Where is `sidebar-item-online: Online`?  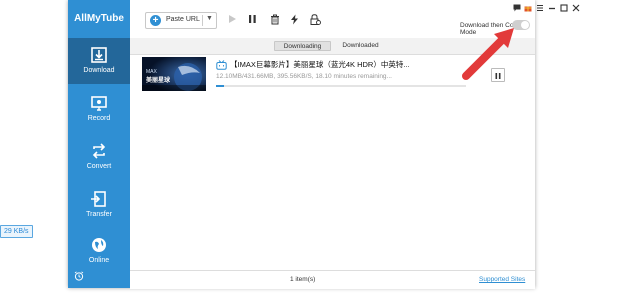 sidebar-item-online: Online is located at coordinates (99, 253).